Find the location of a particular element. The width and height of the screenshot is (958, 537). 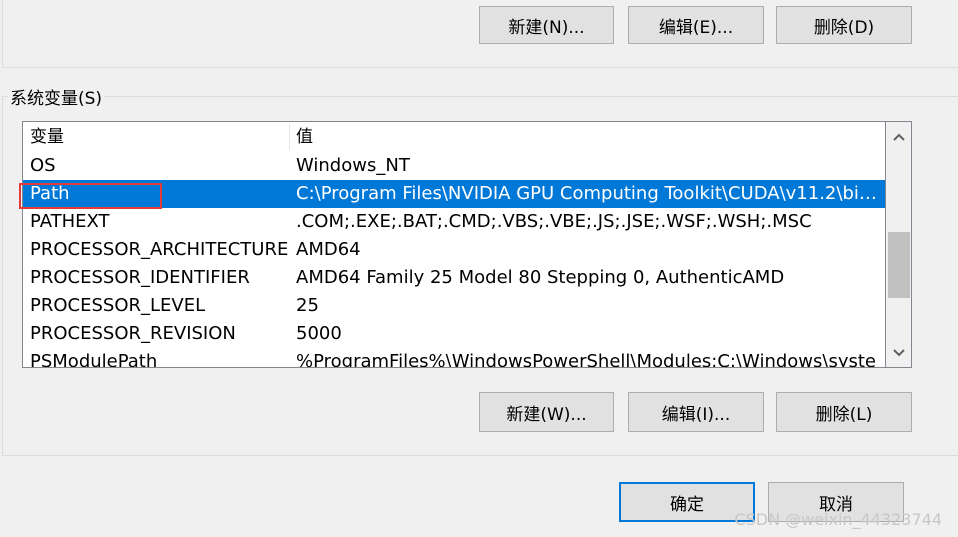

variable-name: PROCESSOR_LEVEL is located at coordinates (118, 305).